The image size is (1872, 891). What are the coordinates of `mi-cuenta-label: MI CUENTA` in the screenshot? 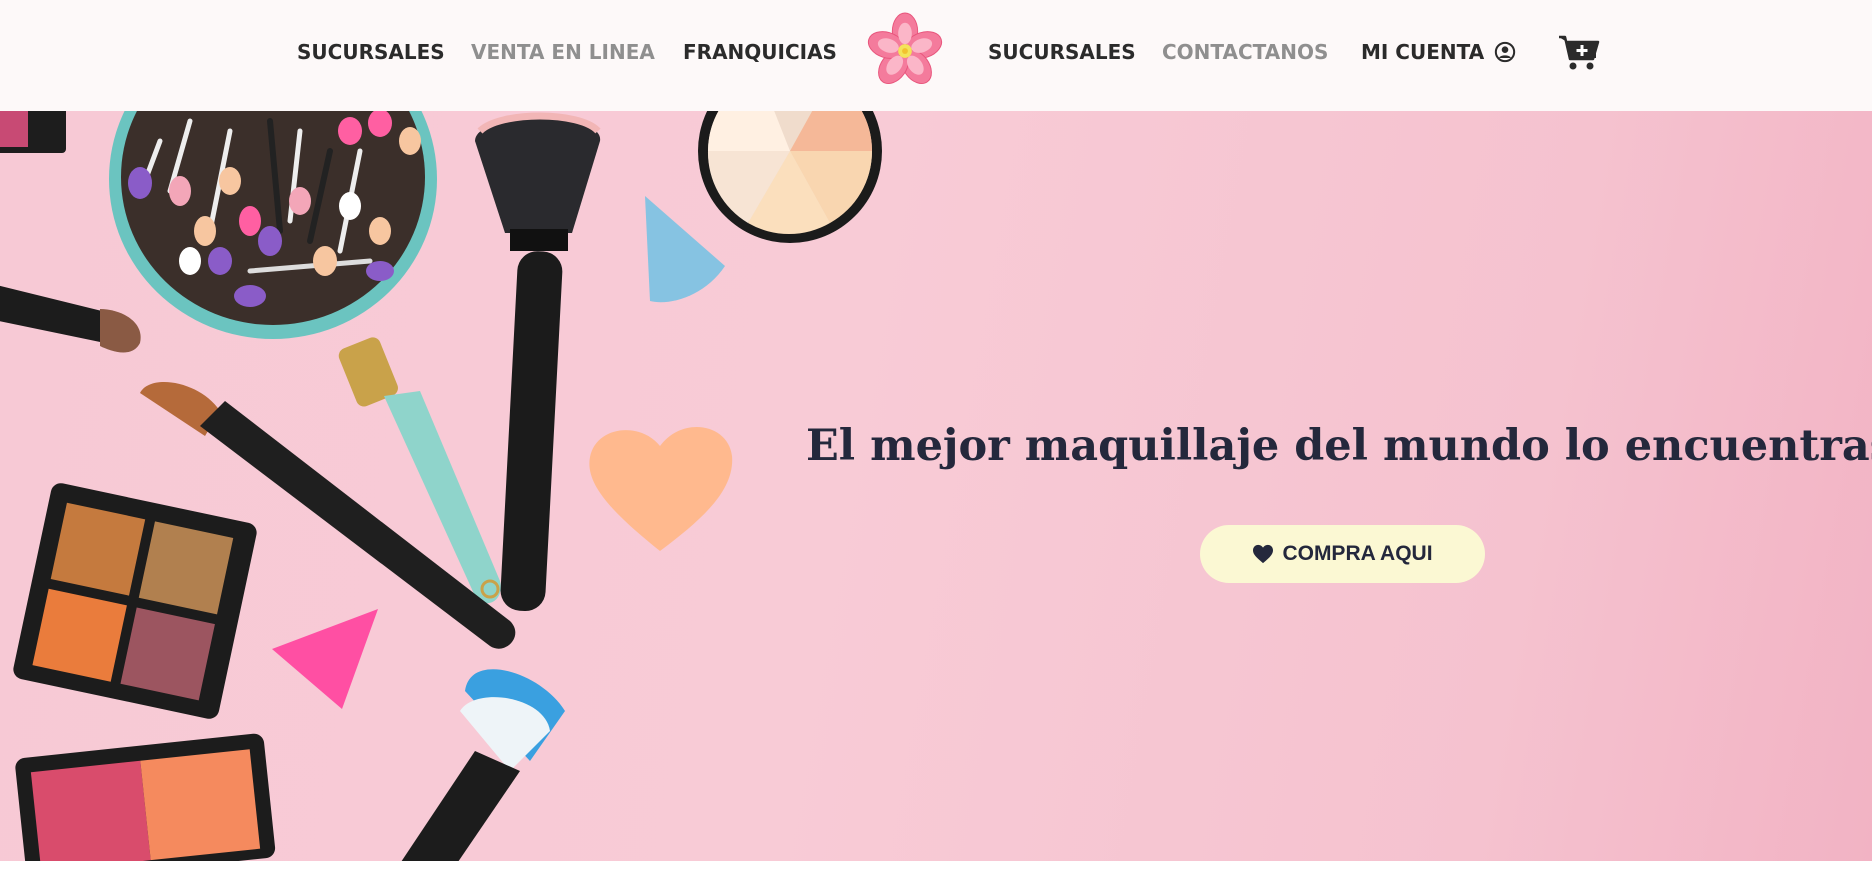 It's located at (1423, 52).